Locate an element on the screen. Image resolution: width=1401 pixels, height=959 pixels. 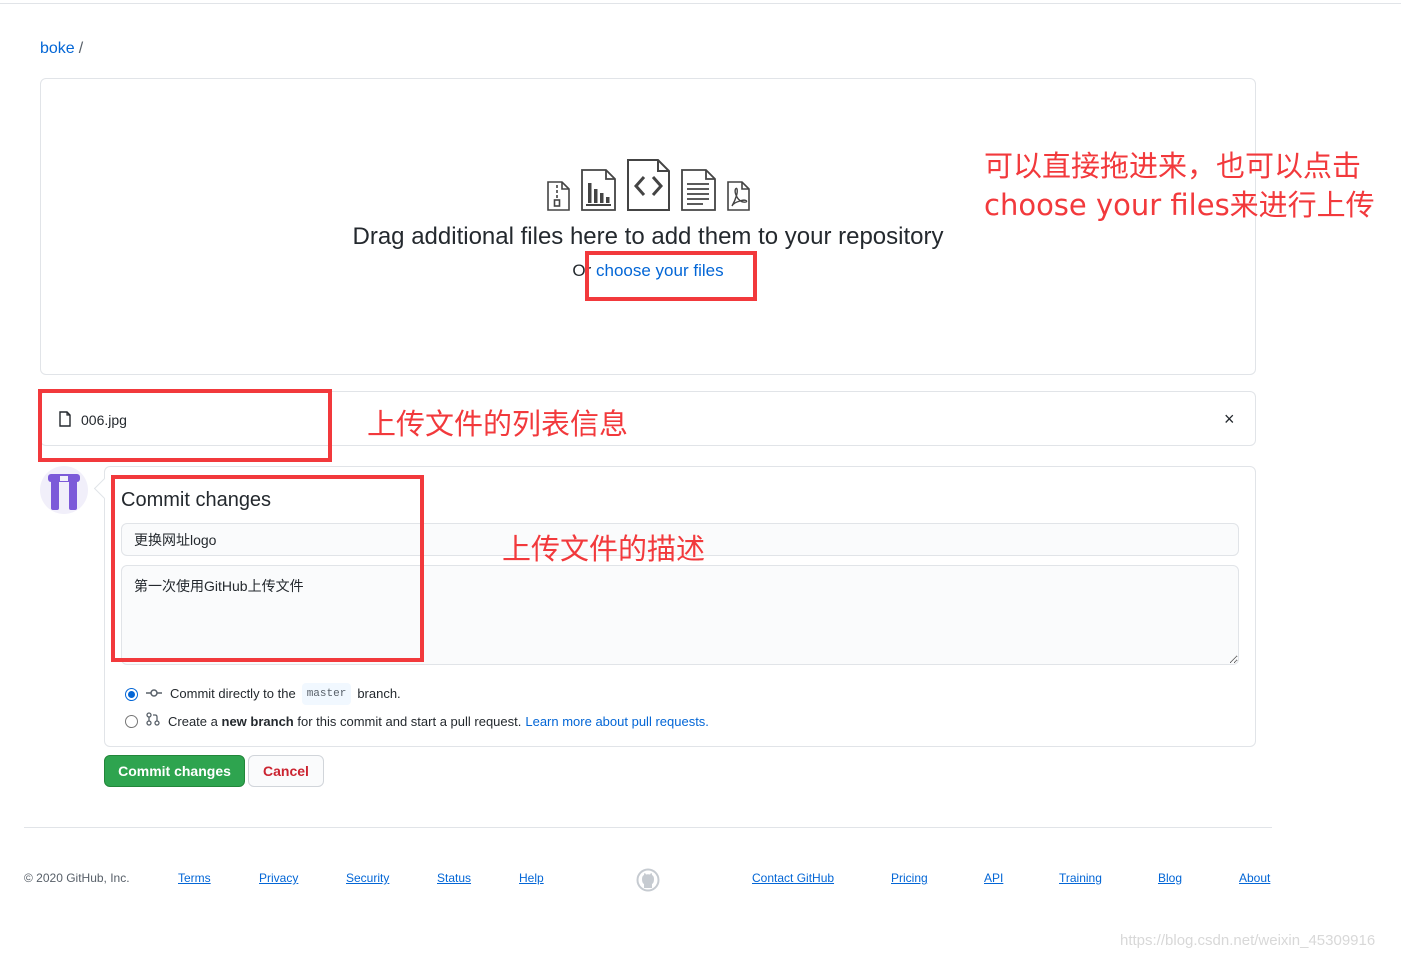
annotation-box-commit-message is located at coordinates (267, 568).